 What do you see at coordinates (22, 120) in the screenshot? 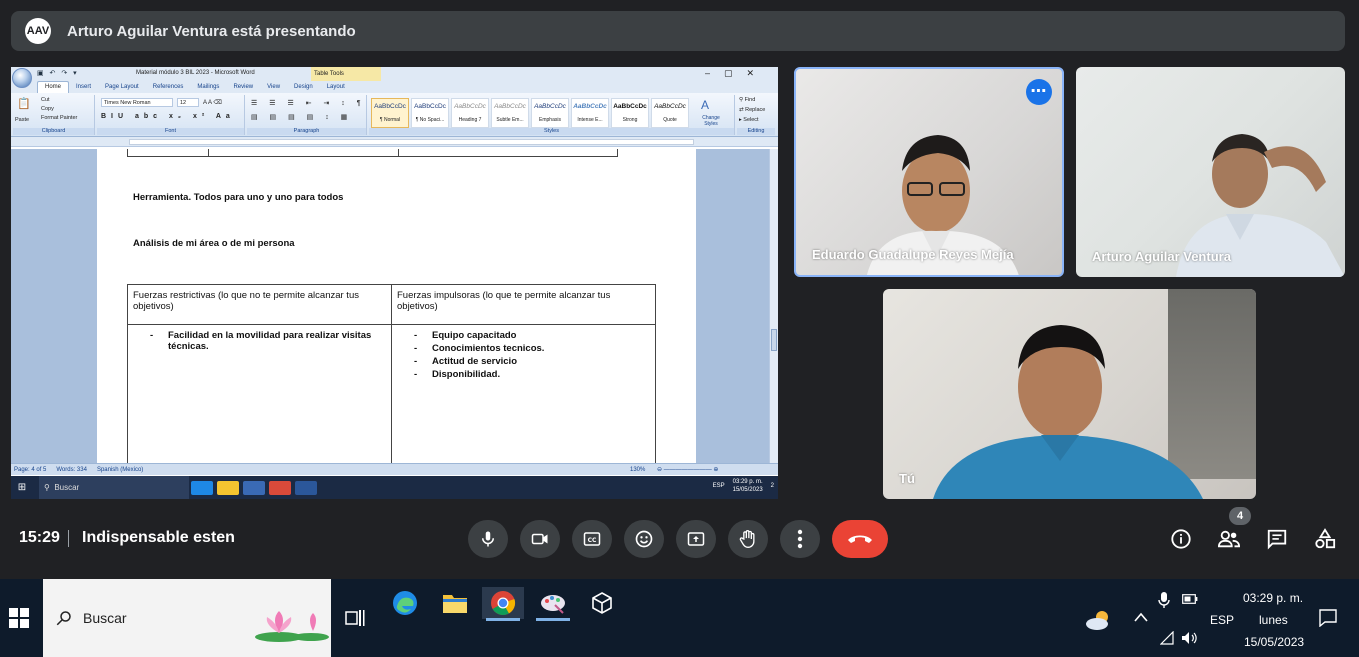
I see `paste-button: Paste` at bounding box center [22, 120].